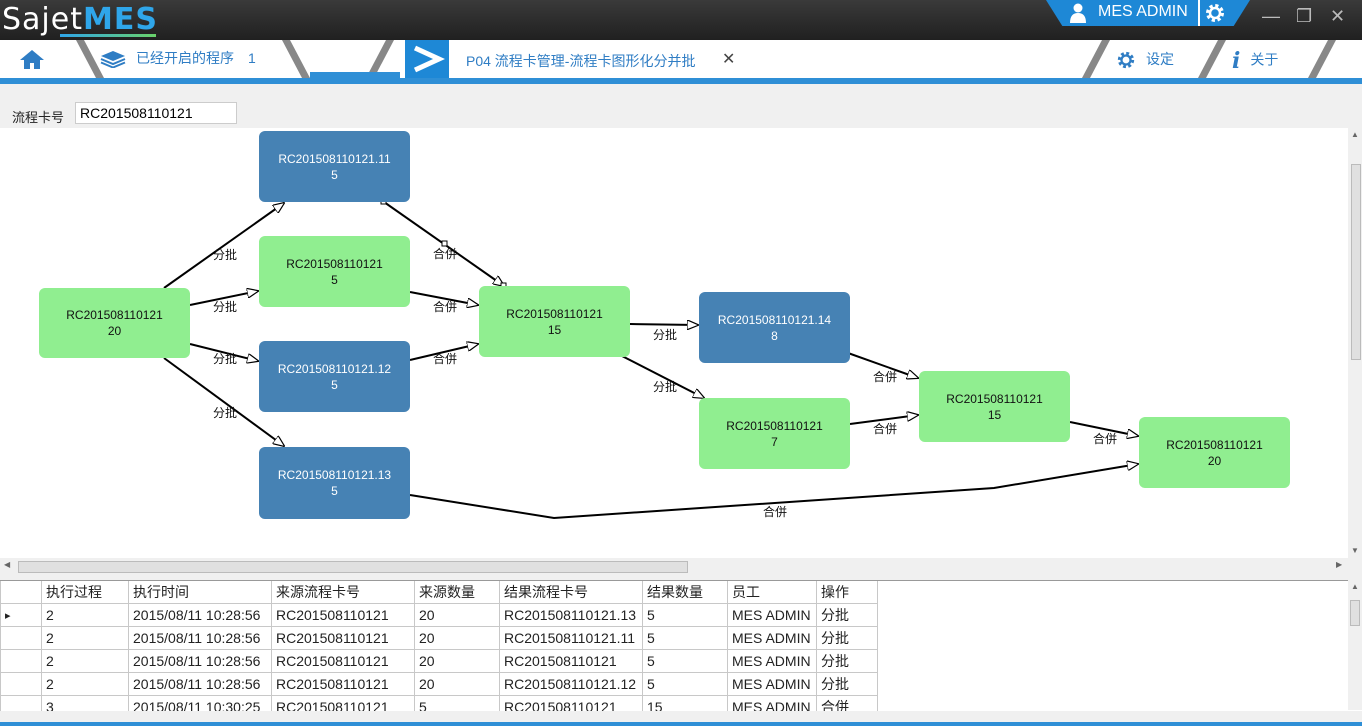 This screenshot has height=726, width=1362. What do you see at coordinates (185, 58) in the screenshot?
I see `open-programs-label: 已经开启的程序` at bounding box center [185, 58].